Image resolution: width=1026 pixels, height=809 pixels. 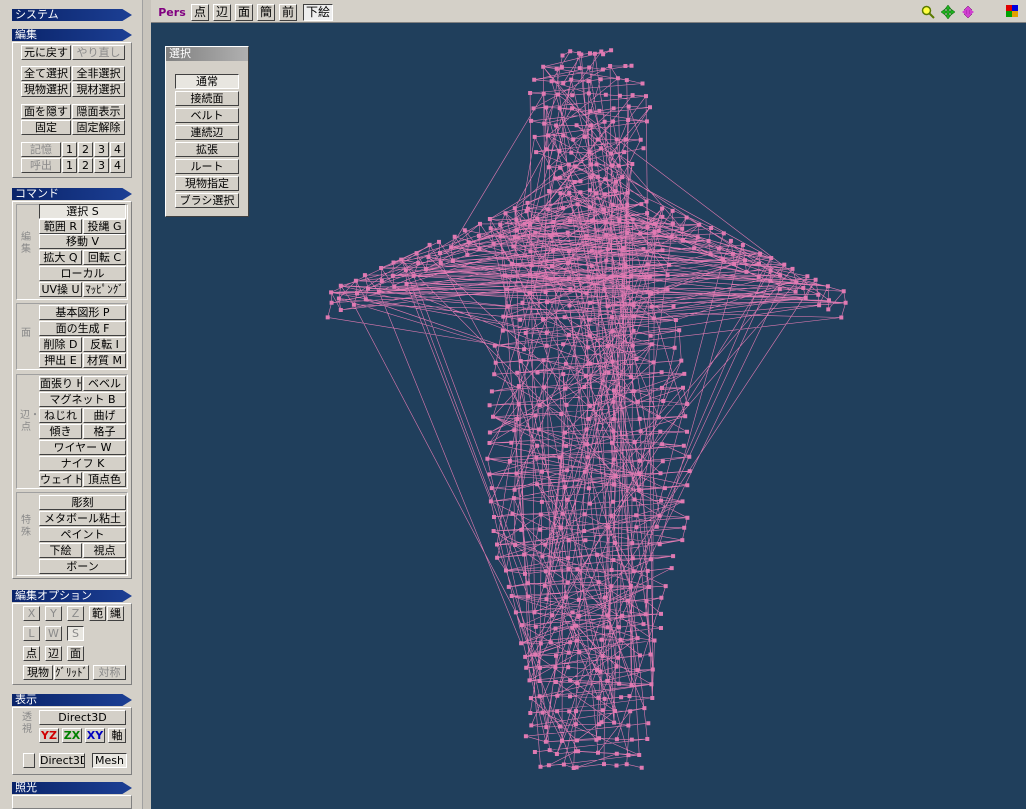 What do you see at coordinates (968, 12) in the screenshot?
I see `rotate-view-icon` at bounding box center [968, 12].